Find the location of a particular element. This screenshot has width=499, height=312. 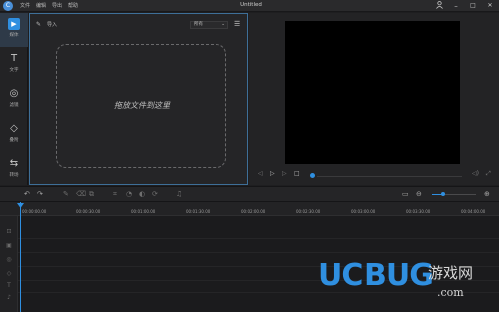

menu-export: 导出 is located at coordinates (57, 5).